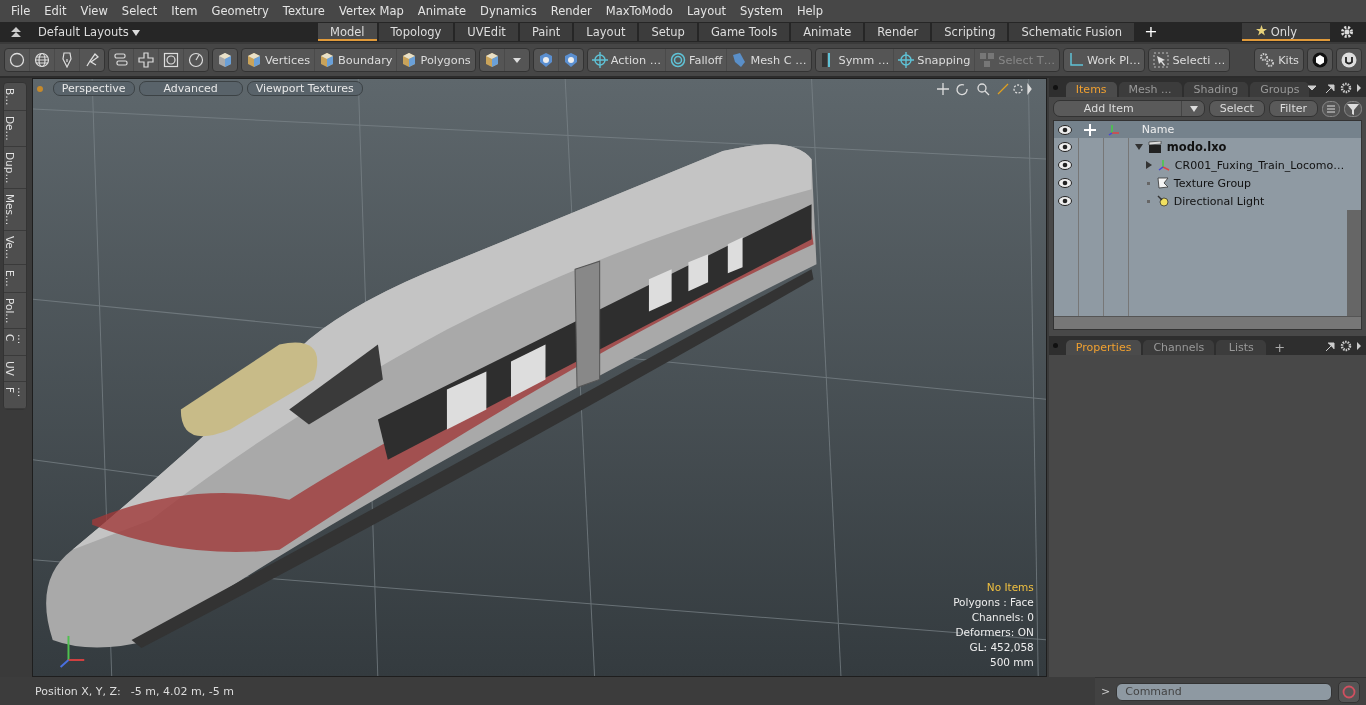 The width and height of the screenshot is (1366, 705). I want to click on list-options-icon, so click(1331, 108).